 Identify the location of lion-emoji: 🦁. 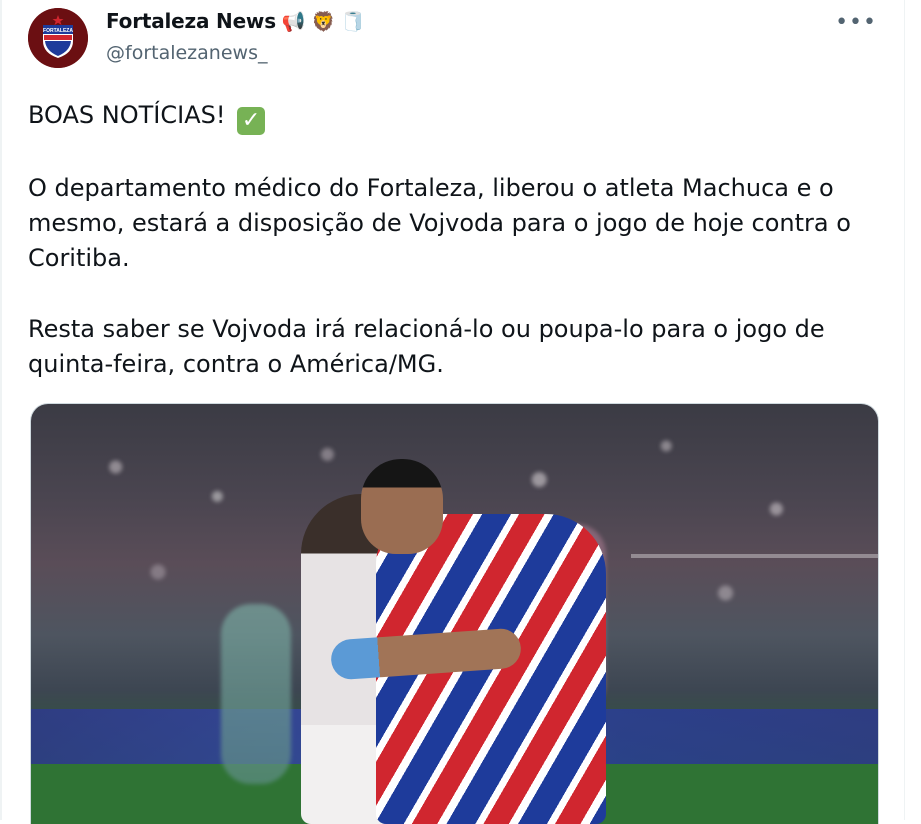
(323, 21).